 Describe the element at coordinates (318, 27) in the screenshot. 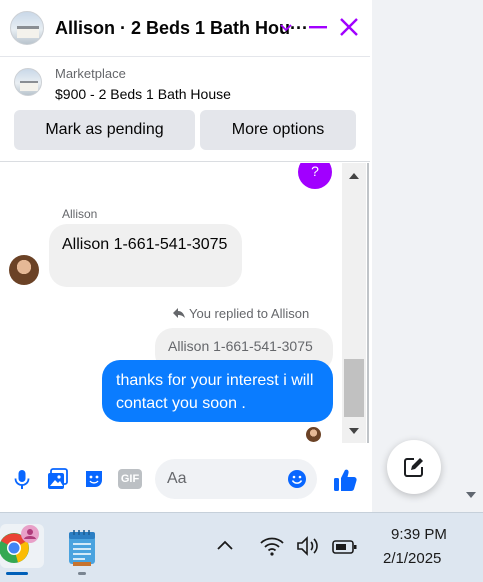

I see `minimize-icon` at that location.